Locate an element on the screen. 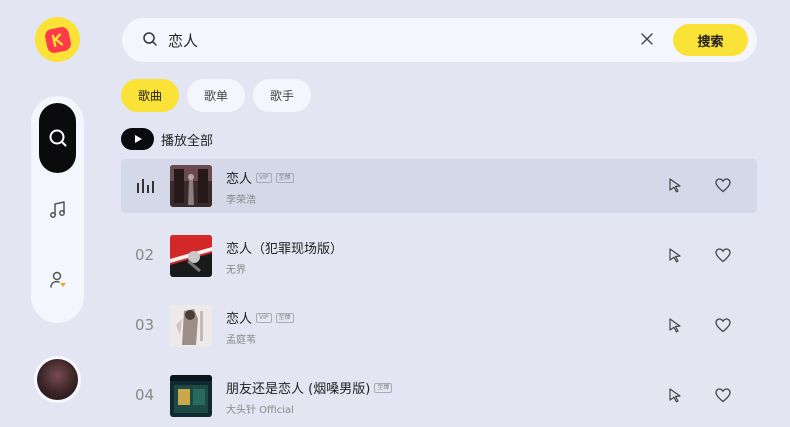 The width and height of the screenshot is (790, 427). music-note-icon is located at coordinates (57, 209).